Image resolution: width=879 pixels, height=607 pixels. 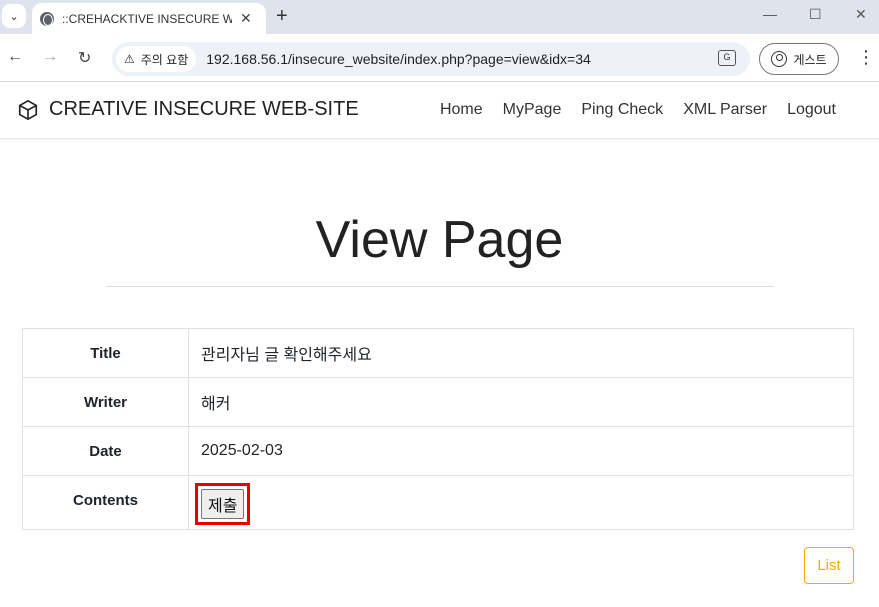 I want to click on globe-icon, so click(x=47, y=18).